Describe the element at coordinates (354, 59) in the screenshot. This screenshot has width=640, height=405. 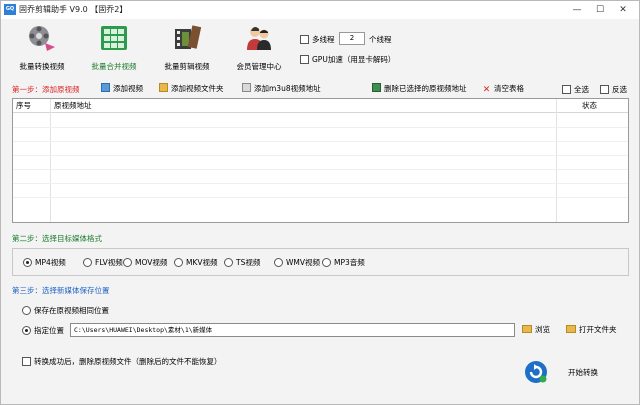
I see `gpu-label: GPU加速（用显卡解码）` at that location.